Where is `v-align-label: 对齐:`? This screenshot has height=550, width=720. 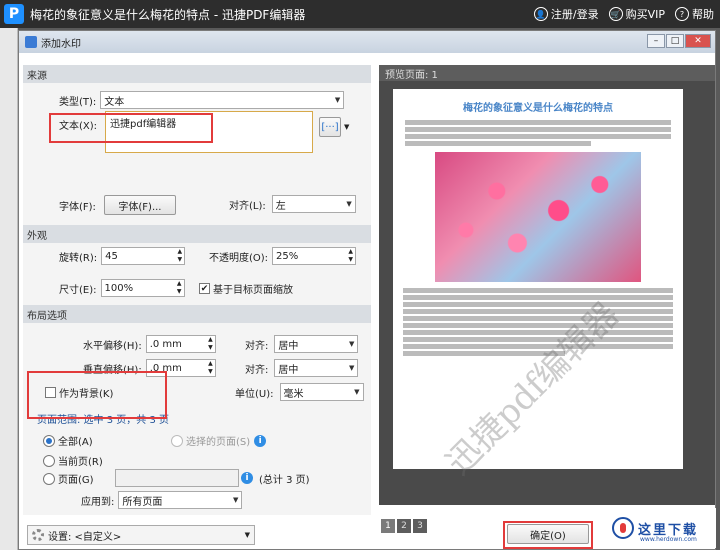 v-align-label: 对齐: is located at coordinates (257, 370).